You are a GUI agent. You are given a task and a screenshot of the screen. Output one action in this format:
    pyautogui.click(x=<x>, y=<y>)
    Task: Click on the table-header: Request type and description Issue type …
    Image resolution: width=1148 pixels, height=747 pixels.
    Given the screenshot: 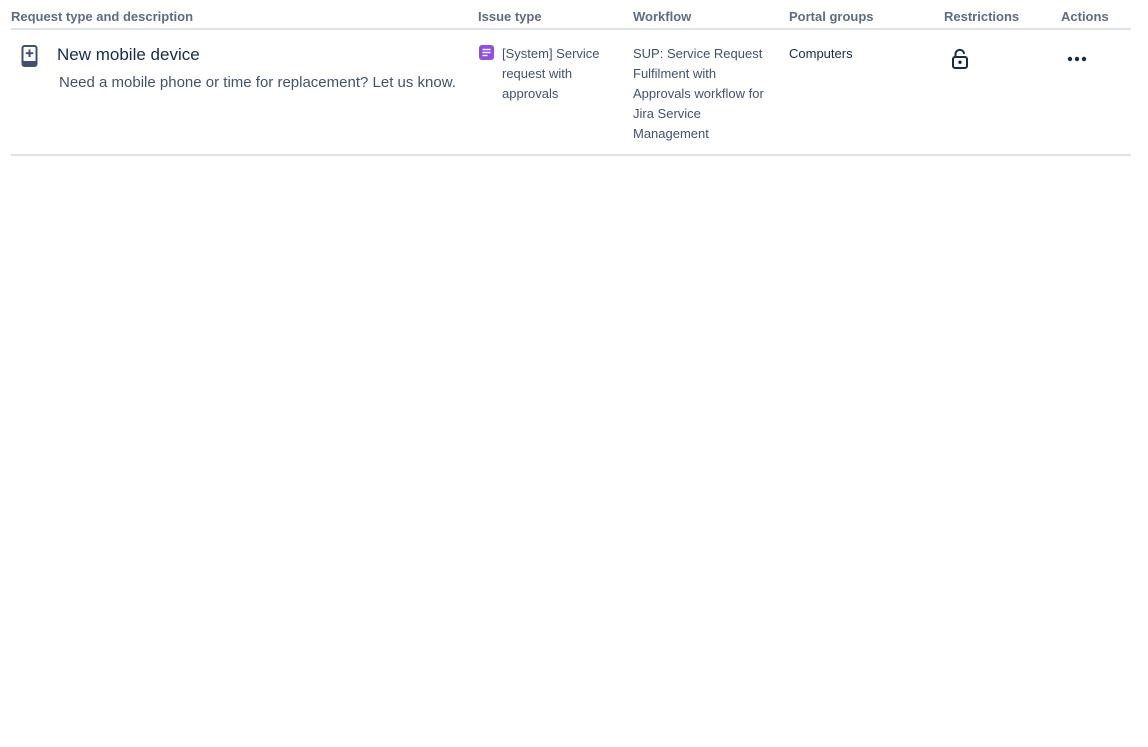 What is the action you would take?
    pyautogui.click(x=571, y=15)
    